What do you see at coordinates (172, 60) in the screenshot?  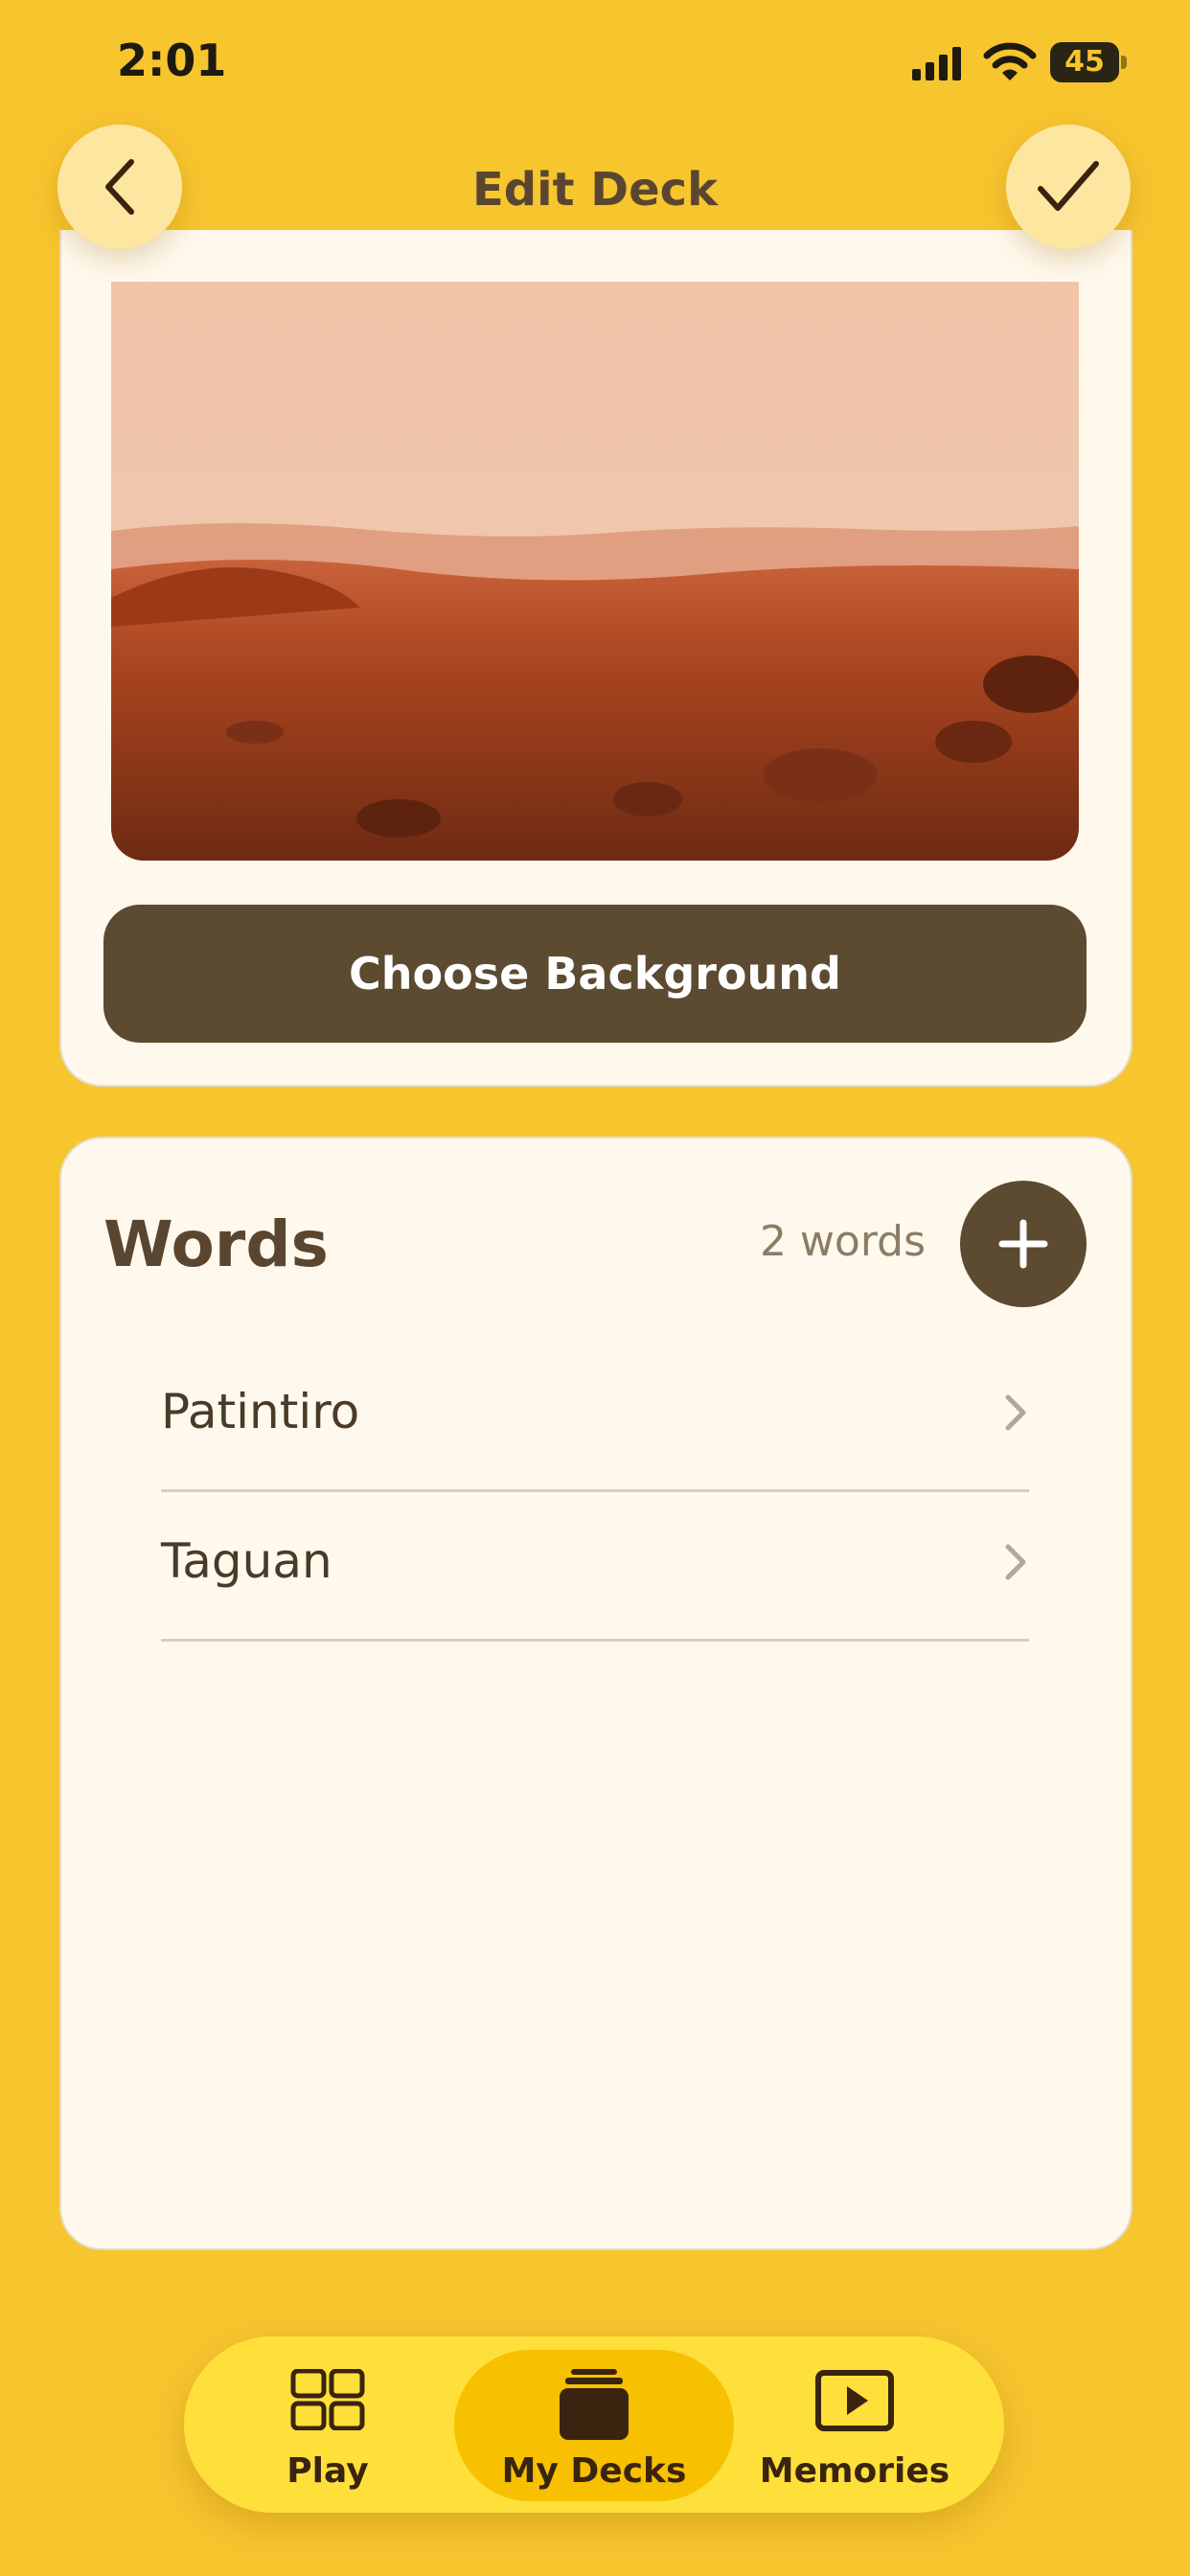 I see `status-time: 2:01` at bounding box center [172, 60].